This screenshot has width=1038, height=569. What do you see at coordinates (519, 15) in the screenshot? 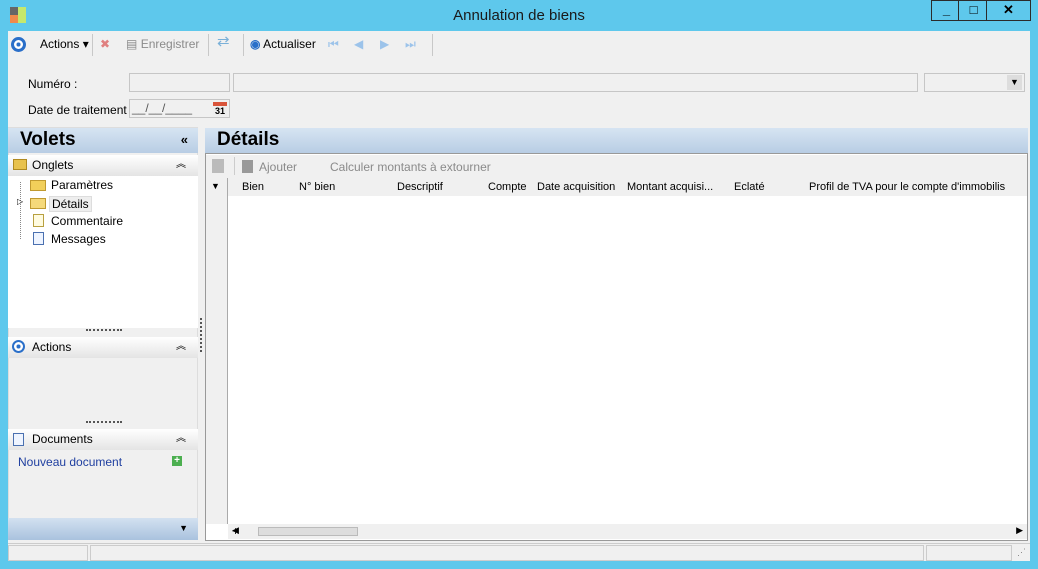
I see `window-title: Annulation de biens` at bounding box center [519, 15].